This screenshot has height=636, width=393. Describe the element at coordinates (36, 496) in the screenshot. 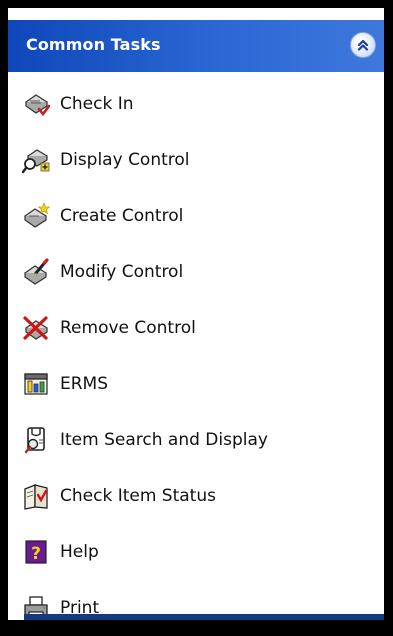

I see `check-item-status-icon` at that location.